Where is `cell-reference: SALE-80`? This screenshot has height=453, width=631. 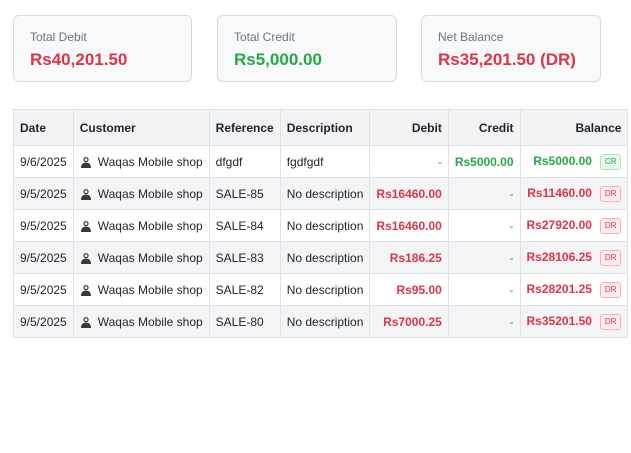 cell-reference: SALE-80 is located at coordinates (244, 321).